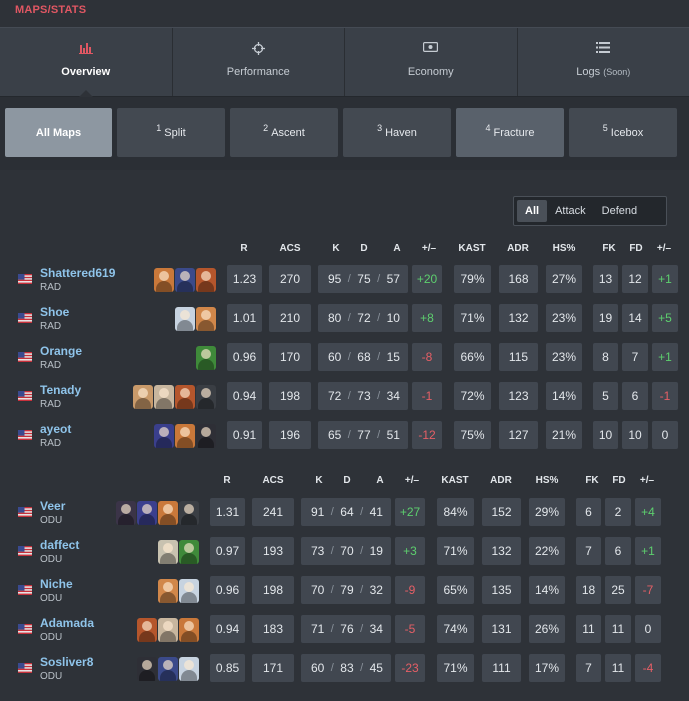  What do you see at coordinates (86, 62) in the screenshot?
I see `tab-overview: Overview` at bounding box center [86, 62].